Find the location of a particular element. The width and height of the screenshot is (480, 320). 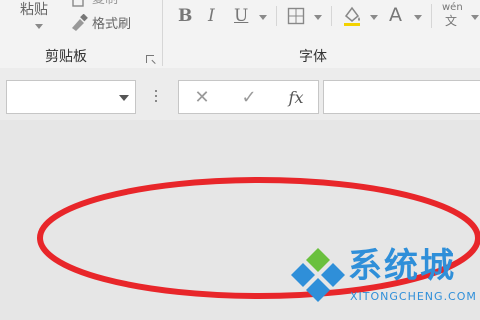

watermark-text: 系统城 is located at coordinates (402, 266).